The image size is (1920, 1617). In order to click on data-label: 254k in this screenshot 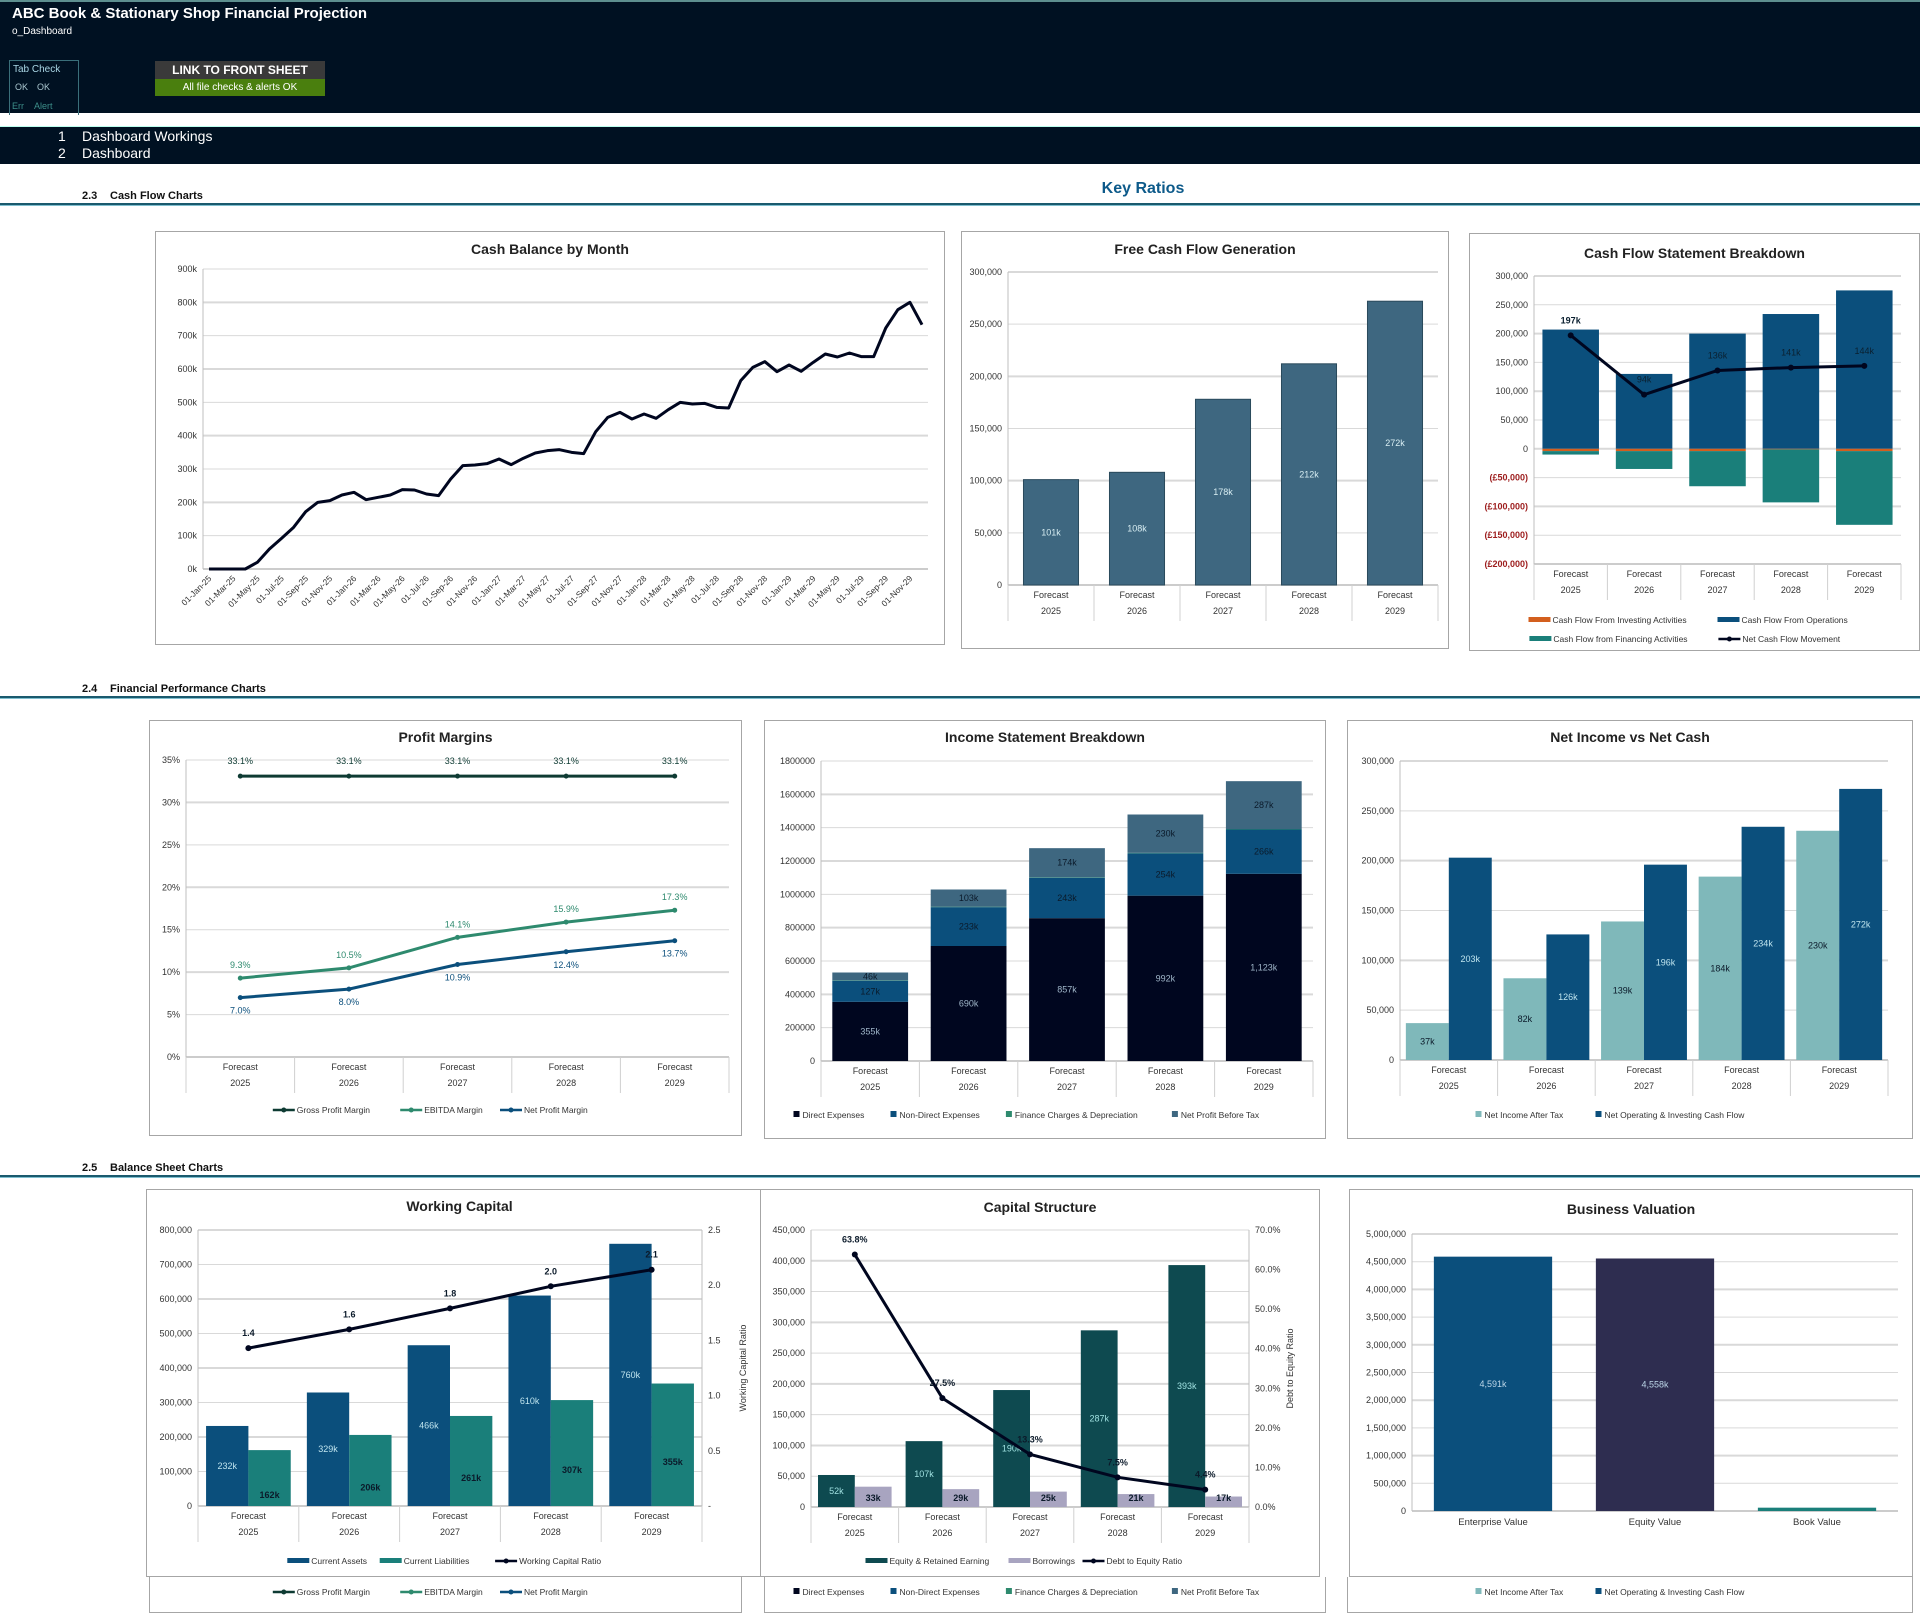, I will do `click(1166, 875)`.